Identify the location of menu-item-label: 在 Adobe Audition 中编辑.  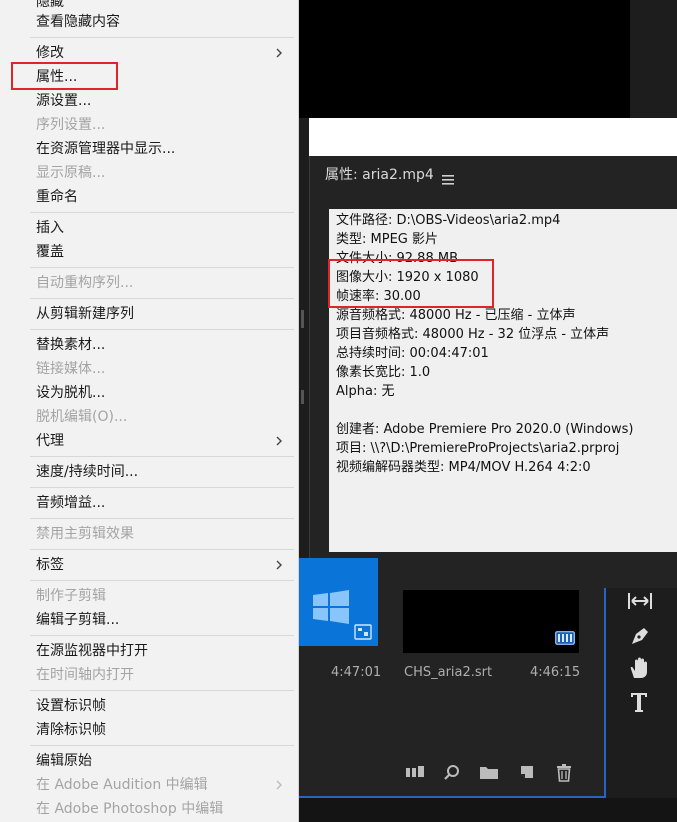
(122, 785).